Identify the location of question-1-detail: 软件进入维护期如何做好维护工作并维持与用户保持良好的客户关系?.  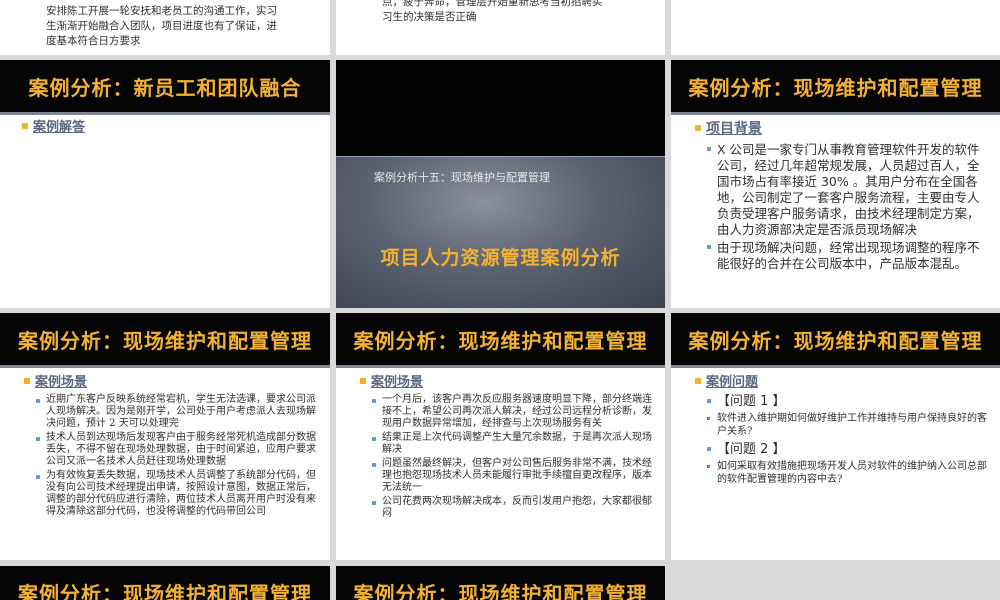
(847, 425).